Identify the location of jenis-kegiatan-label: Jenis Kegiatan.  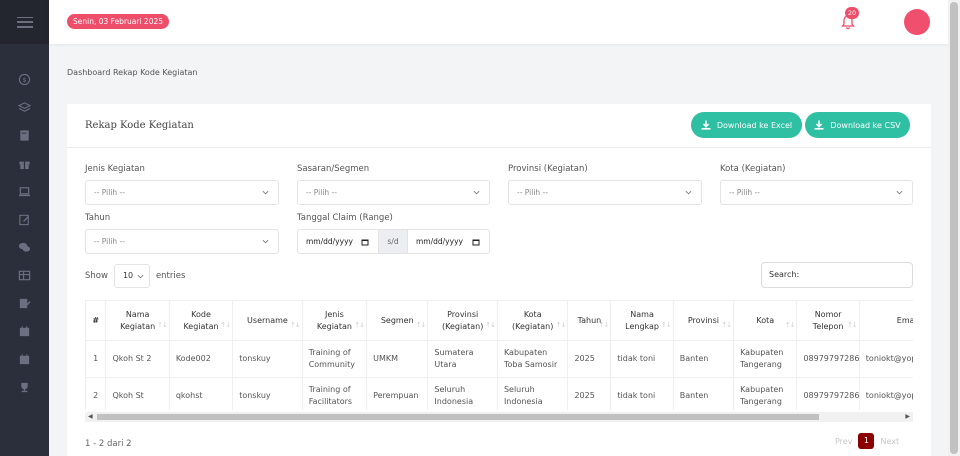
(115, 169).